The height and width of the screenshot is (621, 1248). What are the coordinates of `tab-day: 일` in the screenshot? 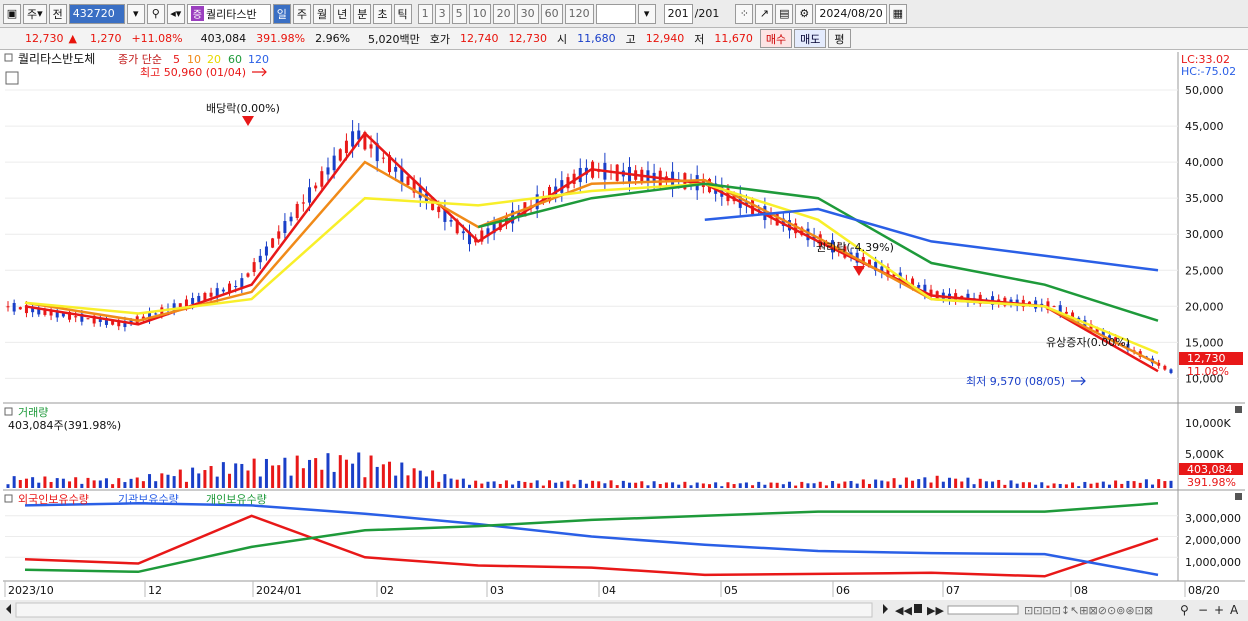 It's located at (281, 13).